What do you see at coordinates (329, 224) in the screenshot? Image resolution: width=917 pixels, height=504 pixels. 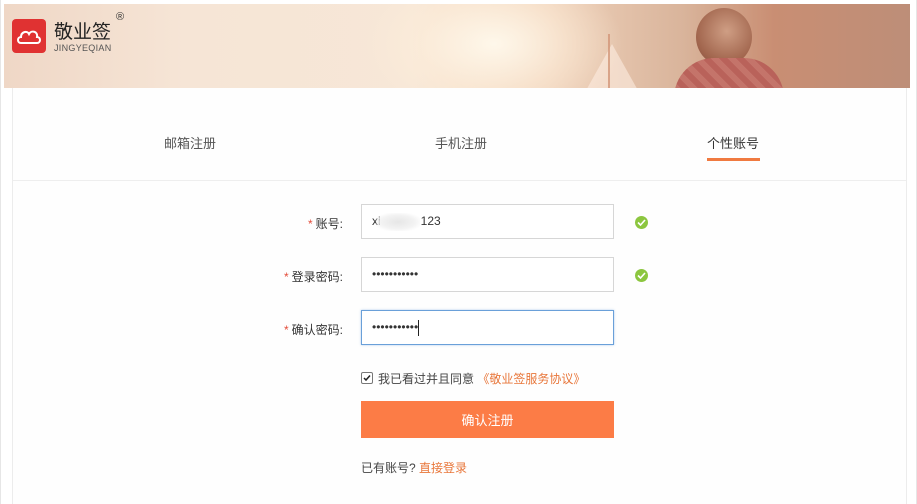 I see `account-label-text: 账号:` at bounding box center [329, 224].